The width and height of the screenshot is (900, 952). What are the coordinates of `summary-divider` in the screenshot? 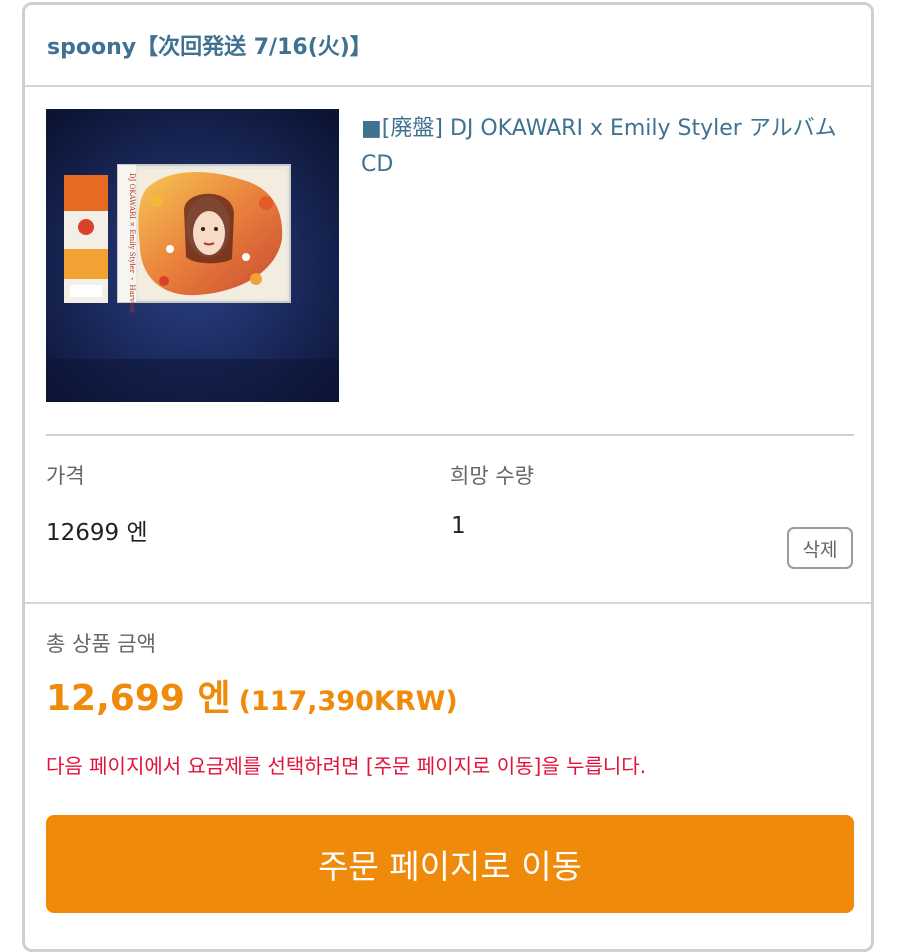 It's located at (448, 603).